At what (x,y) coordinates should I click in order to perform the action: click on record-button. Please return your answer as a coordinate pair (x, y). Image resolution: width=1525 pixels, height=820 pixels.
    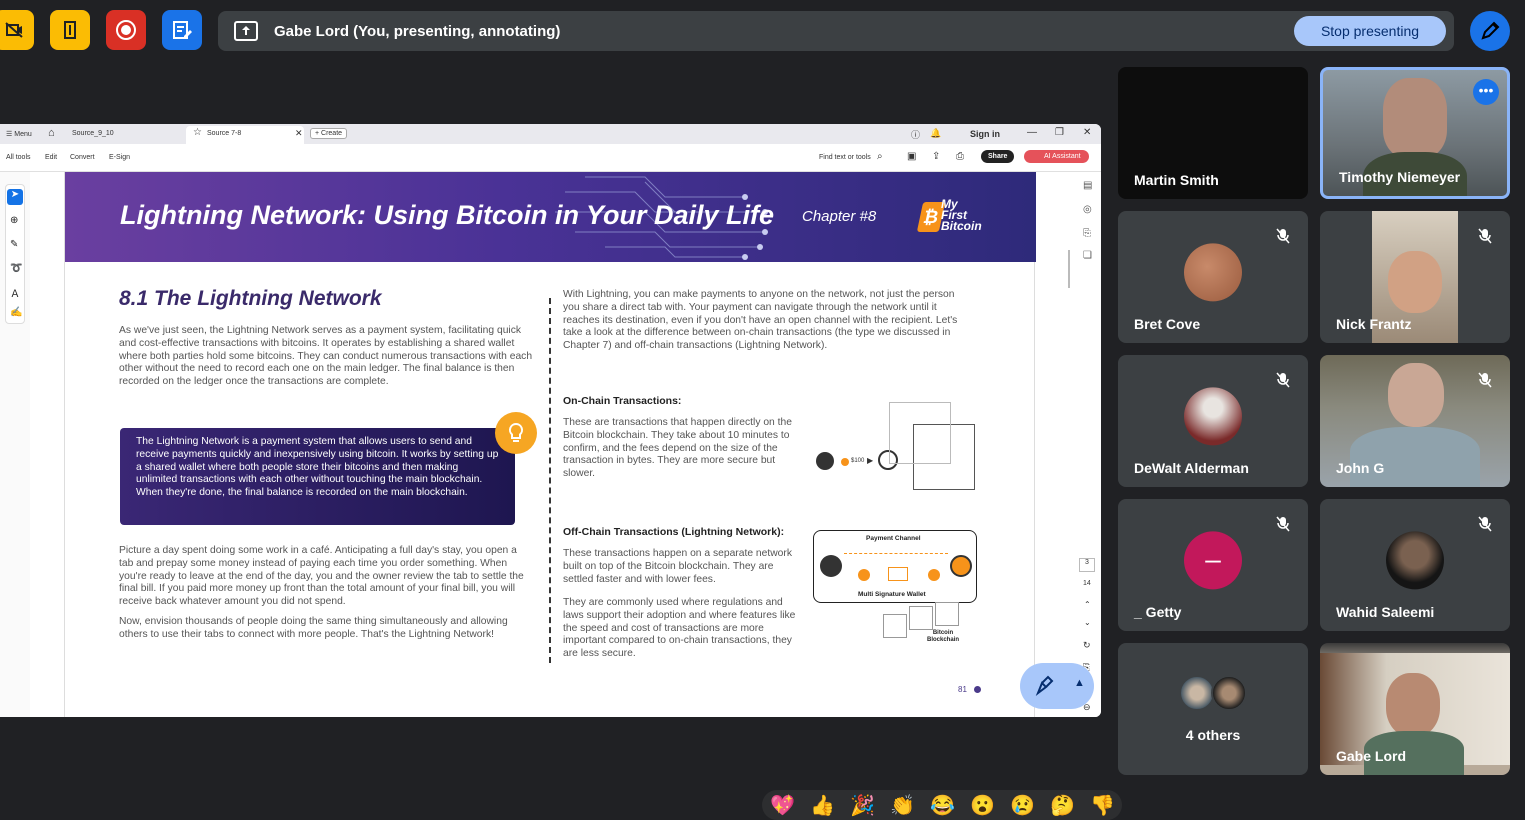
    Looking at the image, I should click on (126, 30).